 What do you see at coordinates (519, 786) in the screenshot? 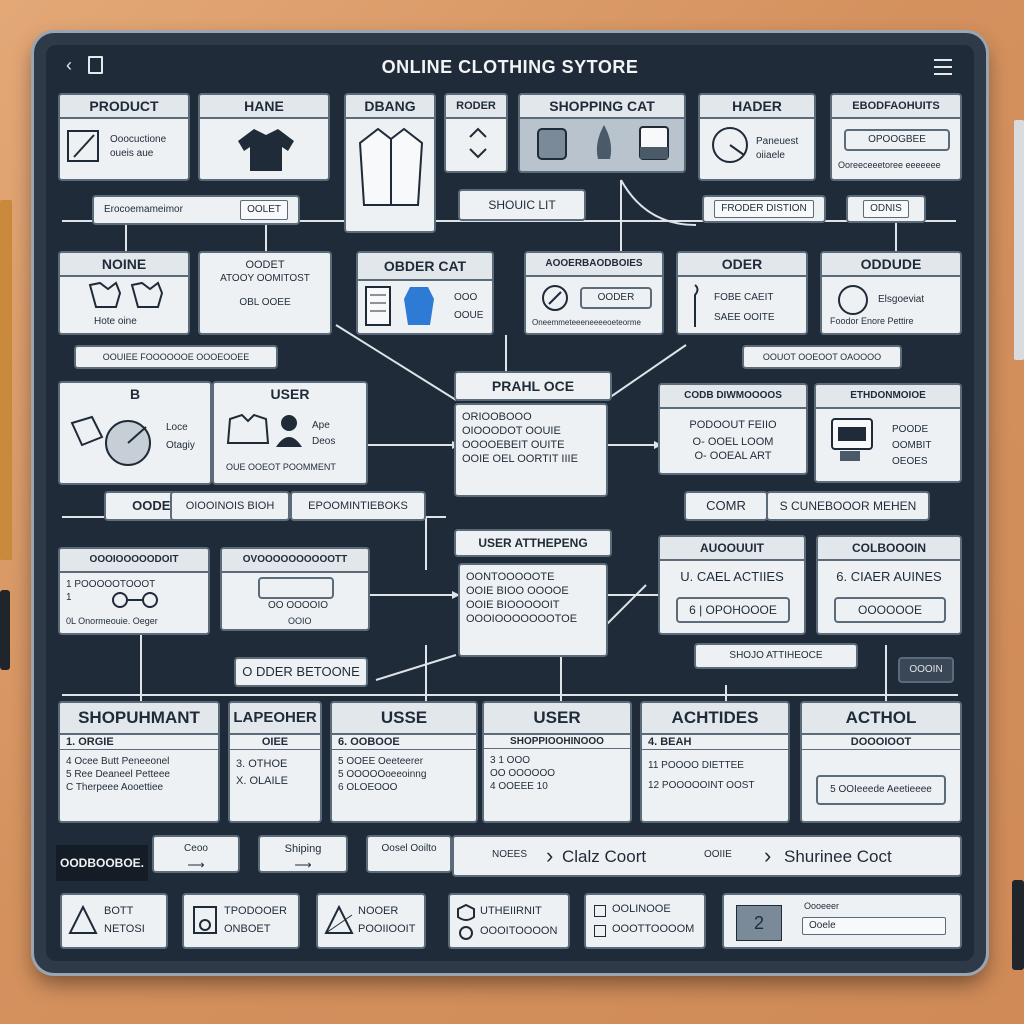
I see `row5-card-4-item-3: 4 OOEEE 10` at bounding box center [519, 786].